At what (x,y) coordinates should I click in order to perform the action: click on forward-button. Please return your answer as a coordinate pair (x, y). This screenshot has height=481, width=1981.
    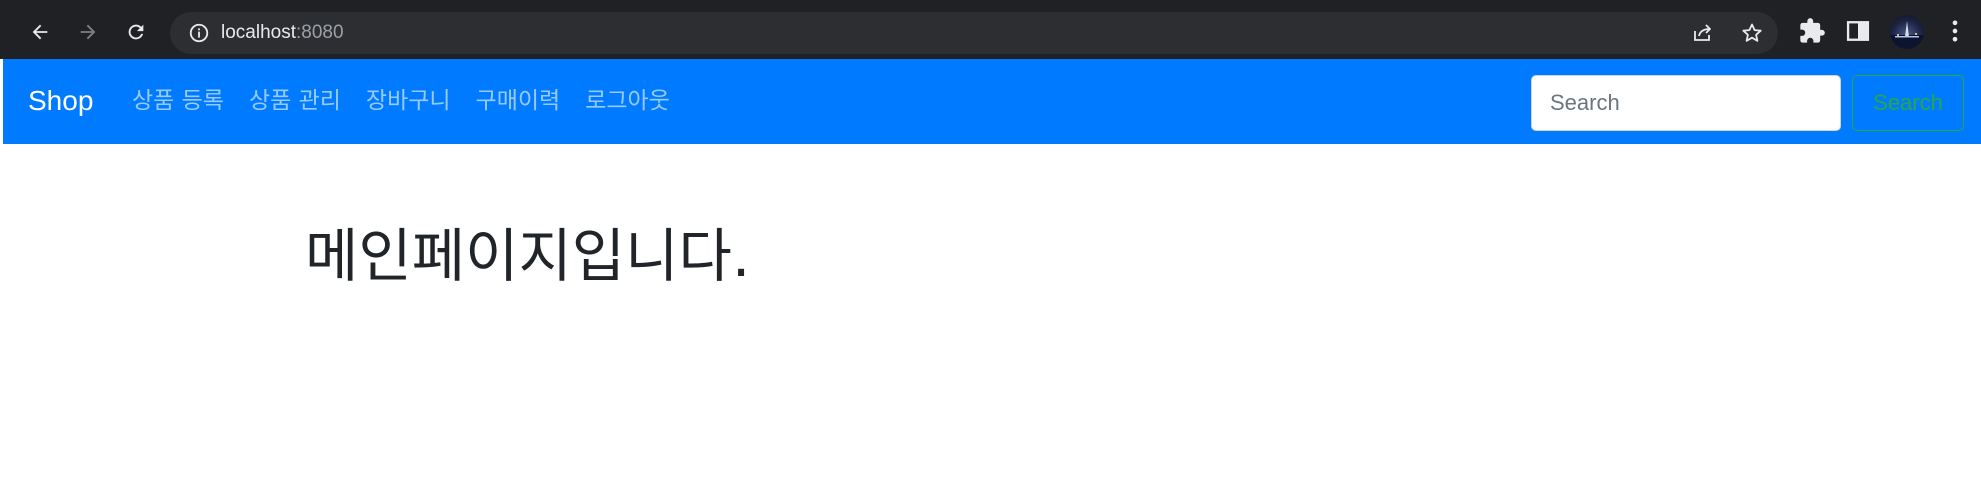
    Looking at the image, I should click on (88, 32).